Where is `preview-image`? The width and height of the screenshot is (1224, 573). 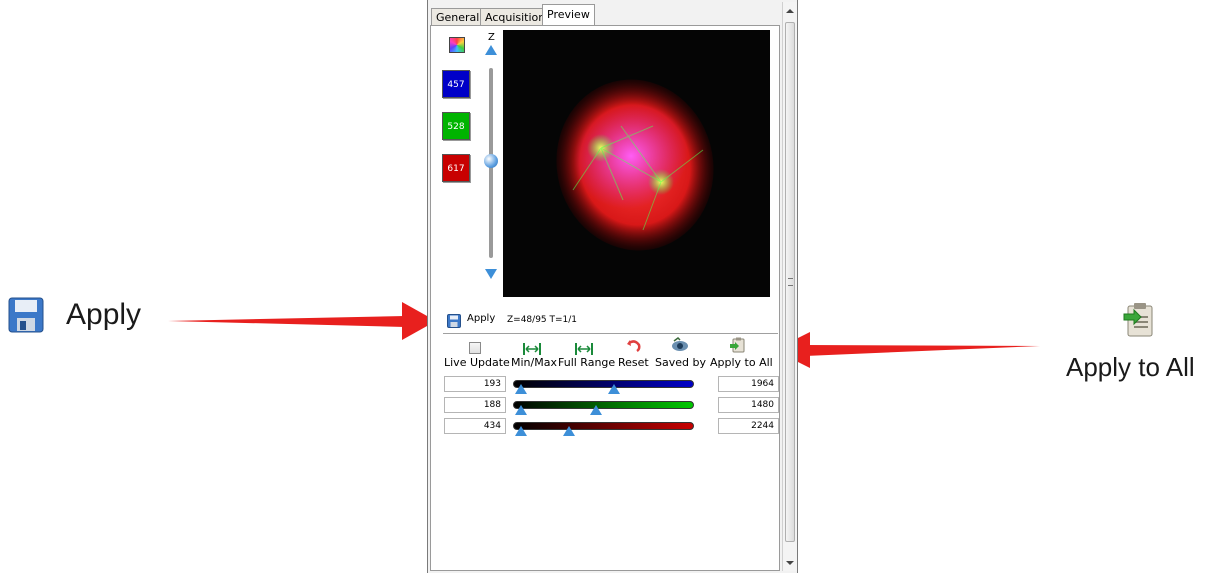
preview-image is located at coordinates (636, 163).